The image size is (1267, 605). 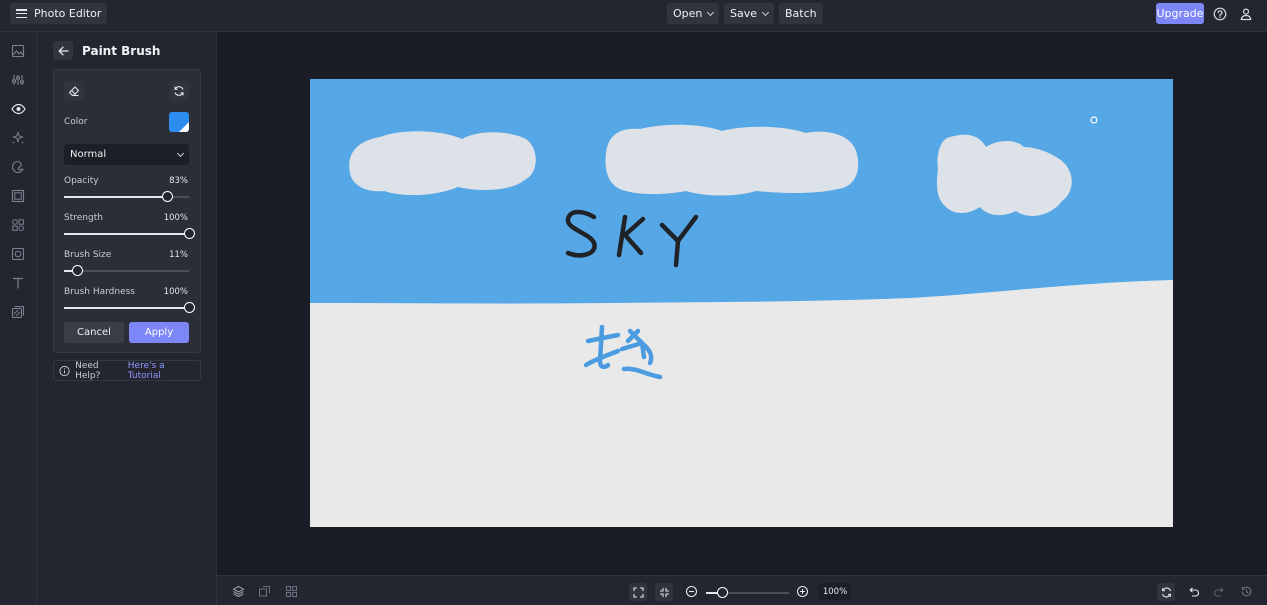 What do you see at coordinates (88, 370) in the screenshot?
I see `help-text: Need Help?` at bounding box center [88, 370].